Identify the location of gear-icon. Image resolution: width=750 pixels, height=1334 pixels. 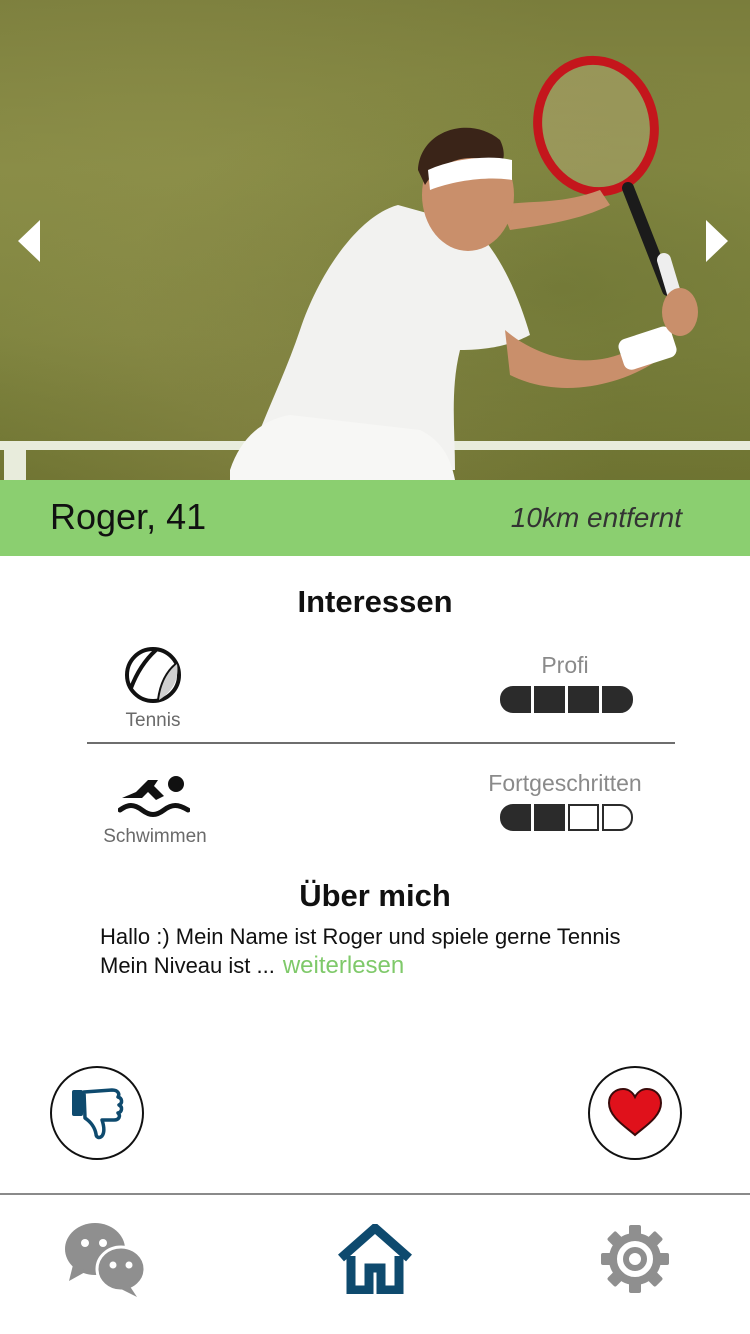
(635, 1259).